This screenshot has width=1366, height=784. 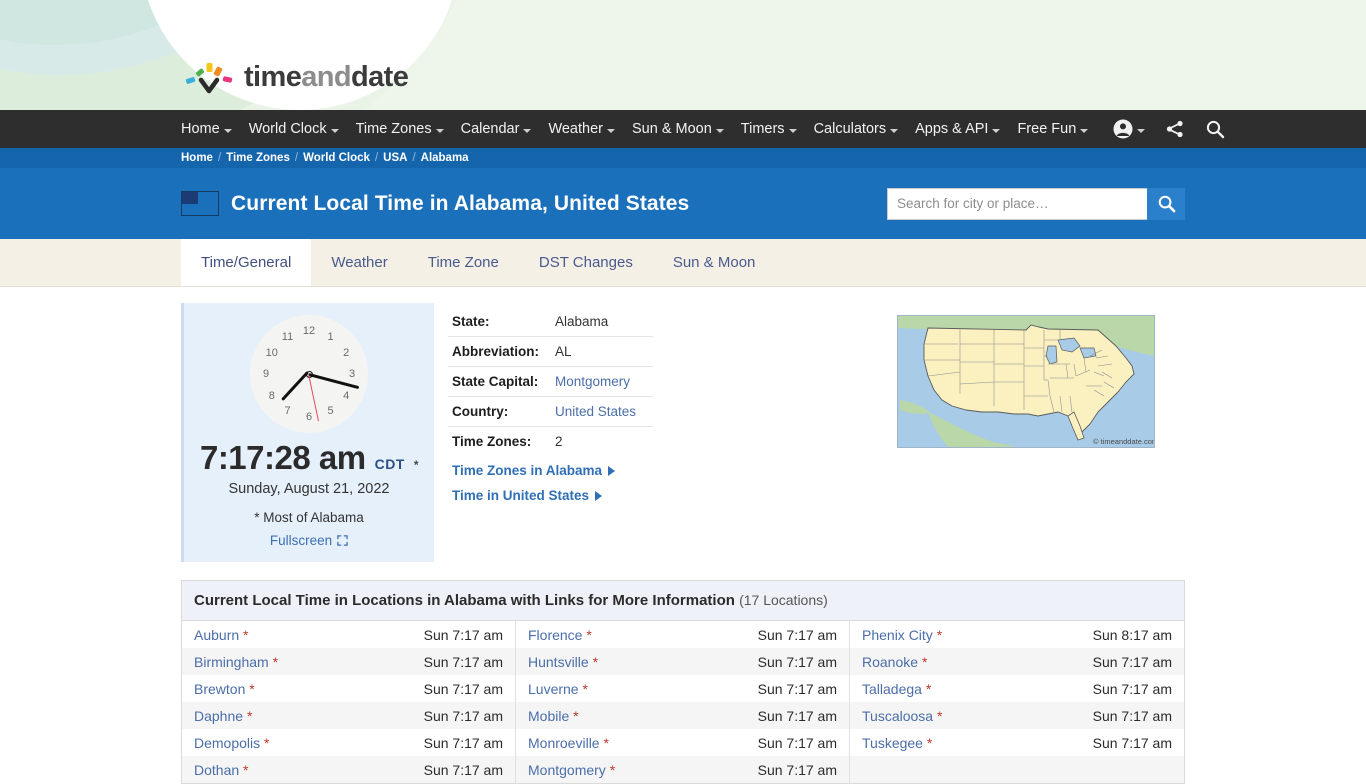 What do you see at coordinates (1053, 129) in the screenshot?
I see `nav-item-free-fun: Free Fun` at bounding box center [1053, 129].